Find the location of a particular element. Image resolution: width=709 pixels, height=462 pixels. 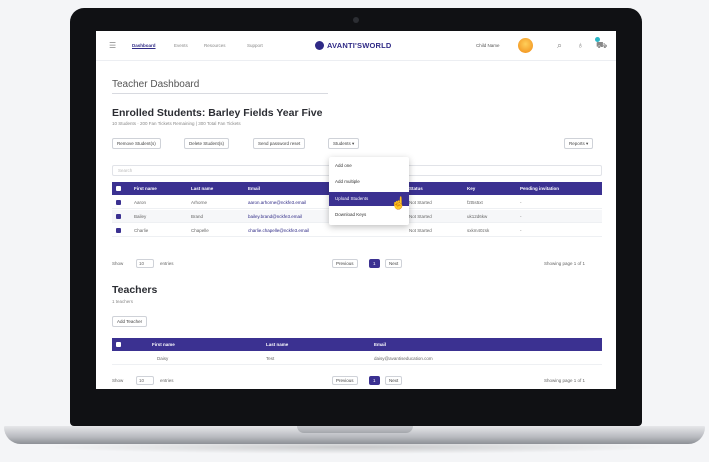

user-name: Child Name is located at coordinates (488, 45).